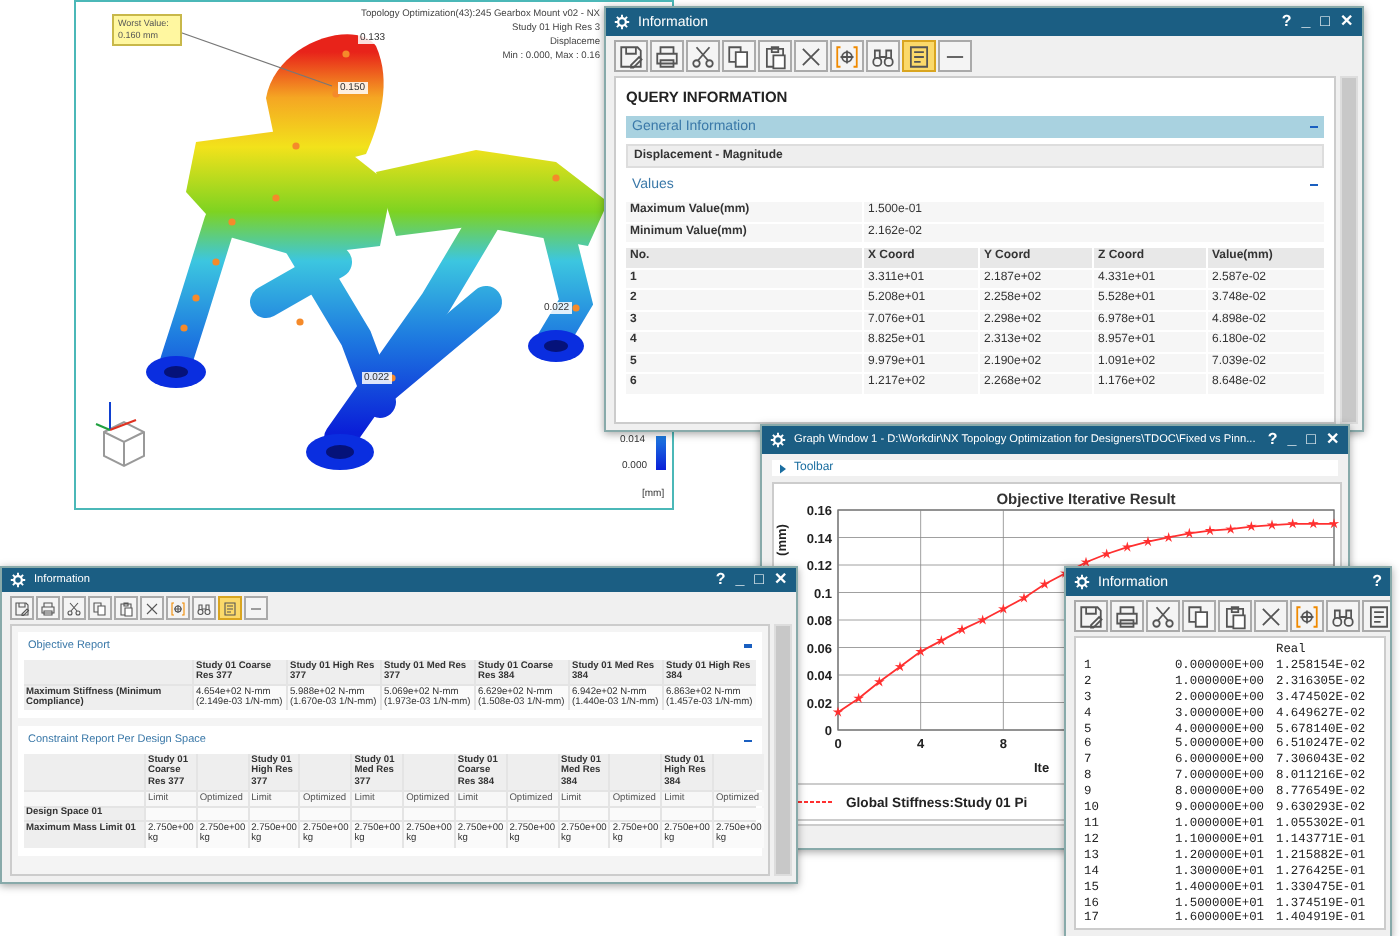  What do you see at coordinates (955, 56) in the screenshot?
I see `minus-icon` at bounding box center [955, 56].